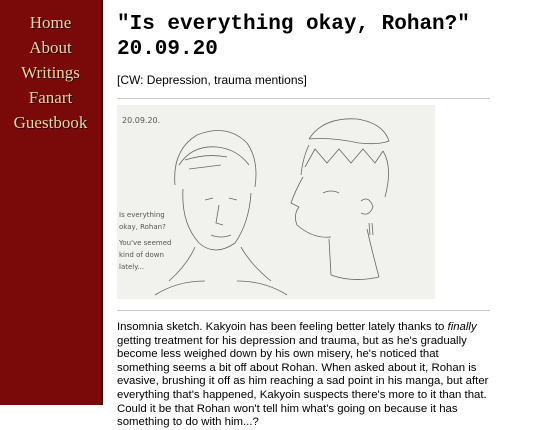  What do you see at coordinates (303, 37) in the screenshot?
I see `post-title: "Is everything okay, Rohan?" 20.09.20` at bounding box center [303, 37].